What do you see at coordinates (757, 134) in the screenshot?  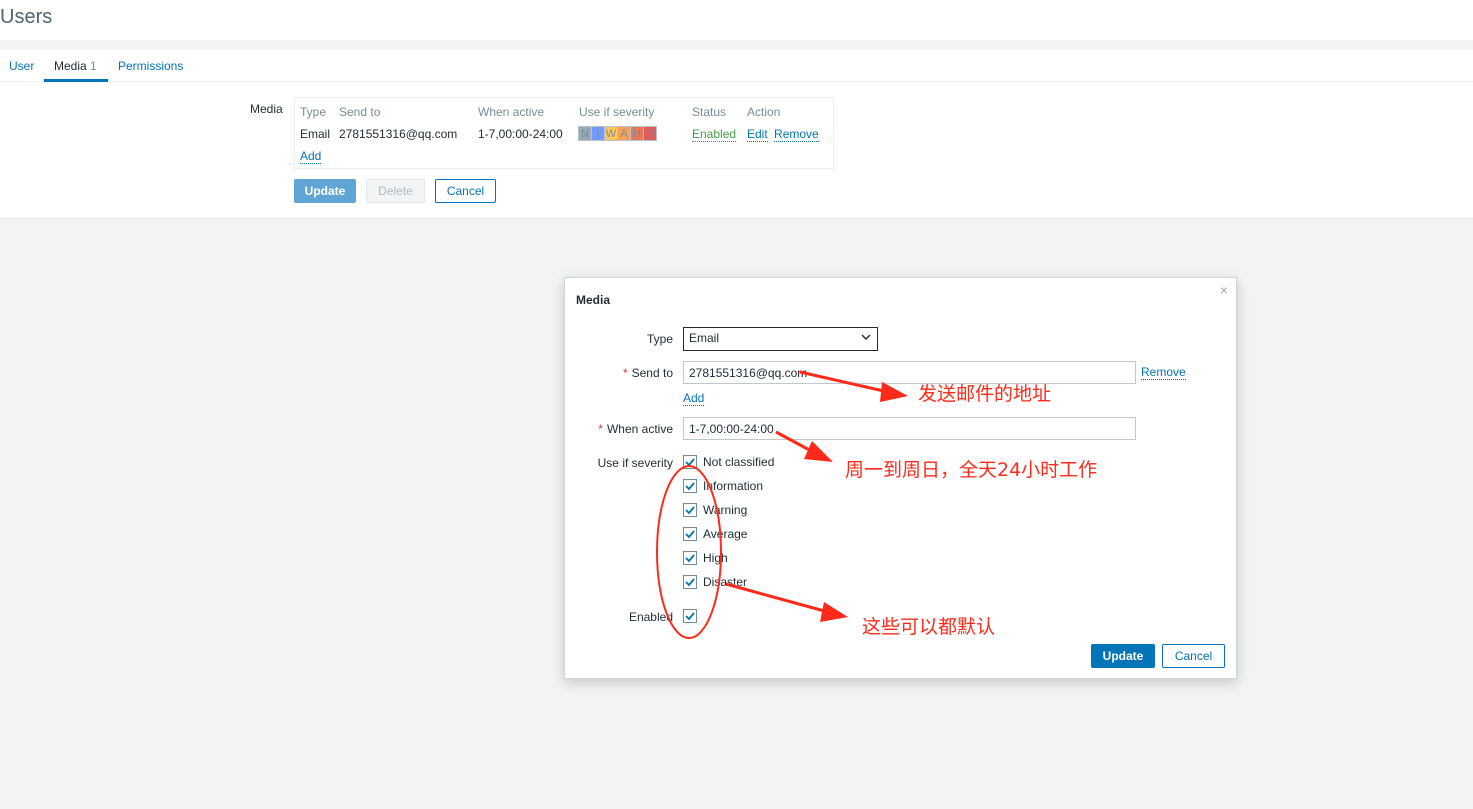 I see `edit-link: Edit` at bounding box center [757, 134].